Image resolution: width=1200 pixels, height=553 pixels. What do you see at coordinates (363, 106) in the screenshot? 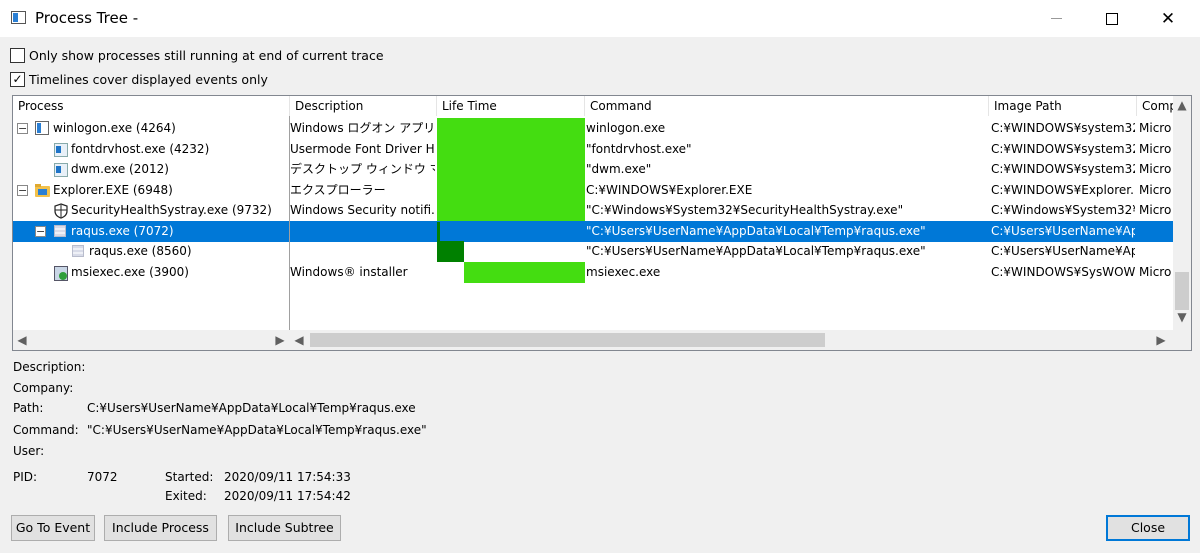
I see `column-header-description: Description` at bounding box center [363, 106].